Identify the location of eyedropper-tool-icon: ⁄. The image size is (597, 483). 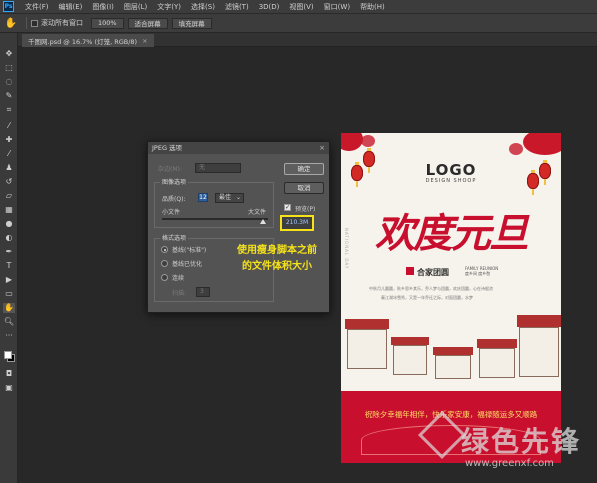
(9, 126).